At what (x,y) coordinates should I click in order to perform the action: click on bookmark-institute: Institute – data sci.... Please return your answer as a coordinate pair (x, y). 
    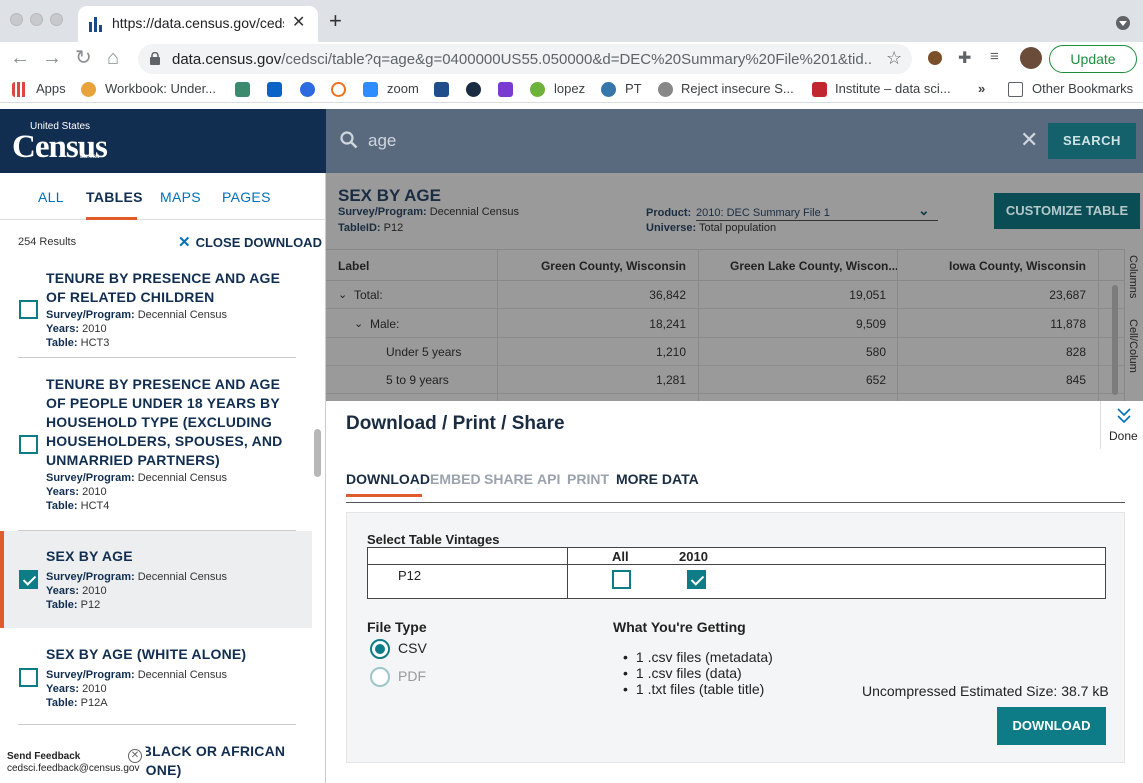
    Looking at the image, I should click on (893, 88).